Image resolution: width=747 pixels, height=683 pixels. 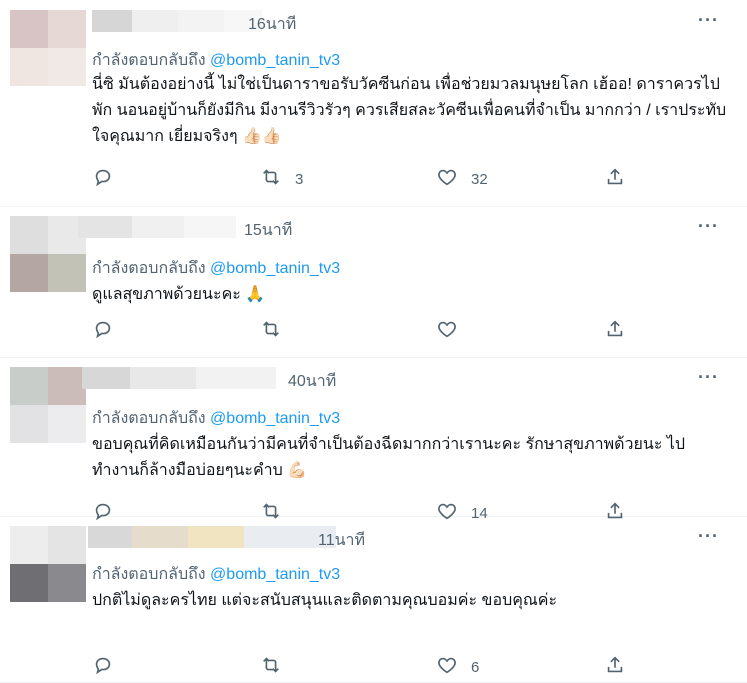 What do you see at coordinates (312, 381) in the screenshot?
I see `timestamp: 40นาที` at bounding box center [312, 381].